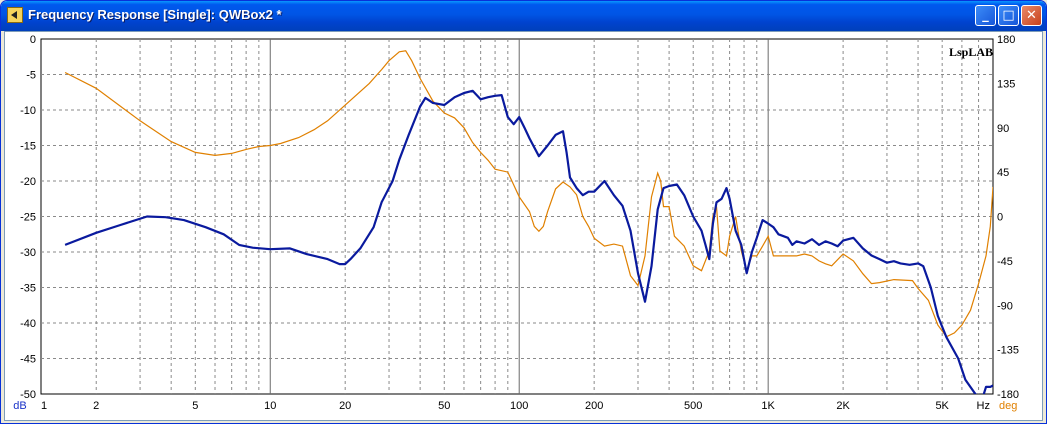 This screenshot has height=424, width=1047. What do you see at coordinates (983, 406) in the screenshot?
I see `x-unit-label: Hz` at bounding box center [983, 406].